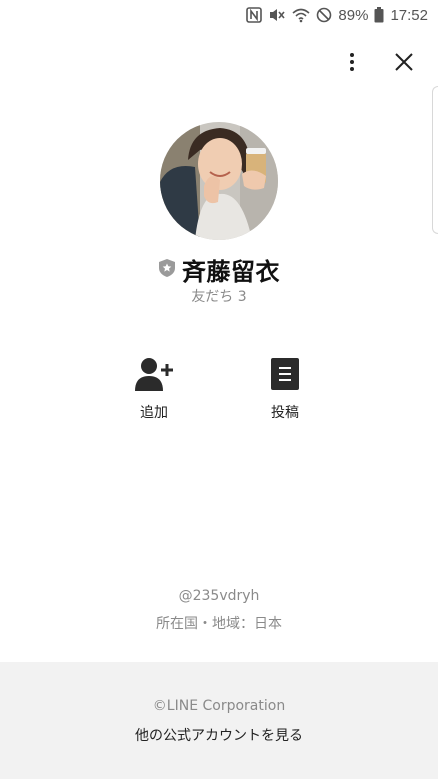  I want to click on friends-count: 友だち 3, so click(219, 297).